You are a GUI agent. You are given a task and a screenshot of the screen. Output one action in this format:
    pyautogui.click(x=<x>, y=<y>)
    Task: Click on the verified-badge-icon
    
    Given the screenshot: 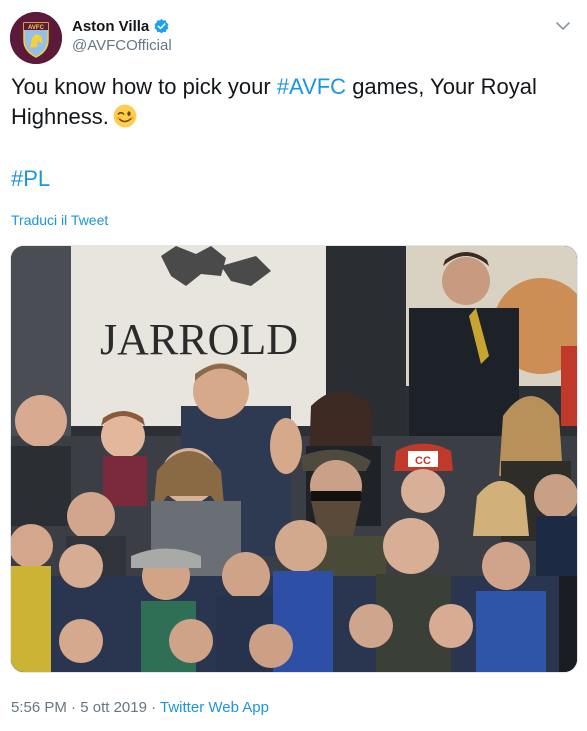 What is the action you would take?
    pyautogui.click(x=161, y=25)
    